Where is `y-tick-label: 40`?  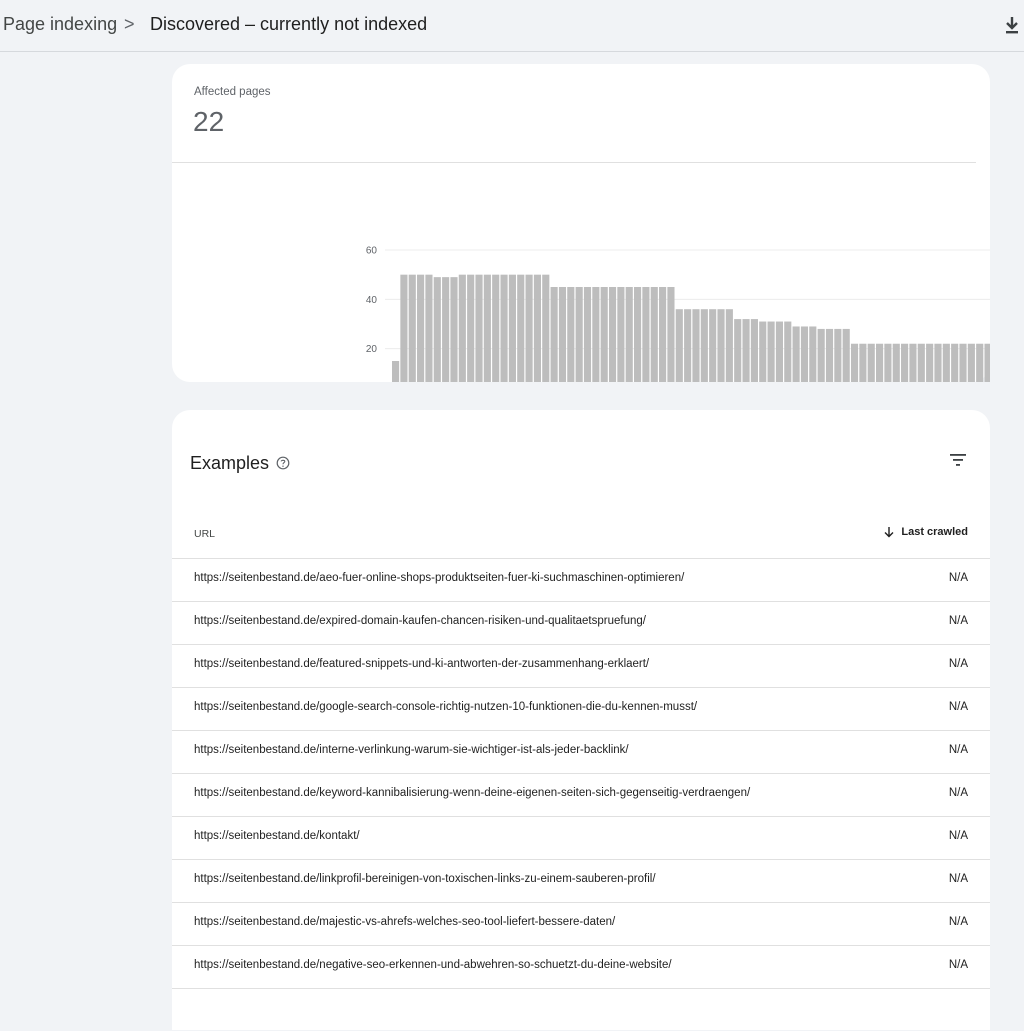 y-tick-label: 40 is located at coordinates (372, 300).